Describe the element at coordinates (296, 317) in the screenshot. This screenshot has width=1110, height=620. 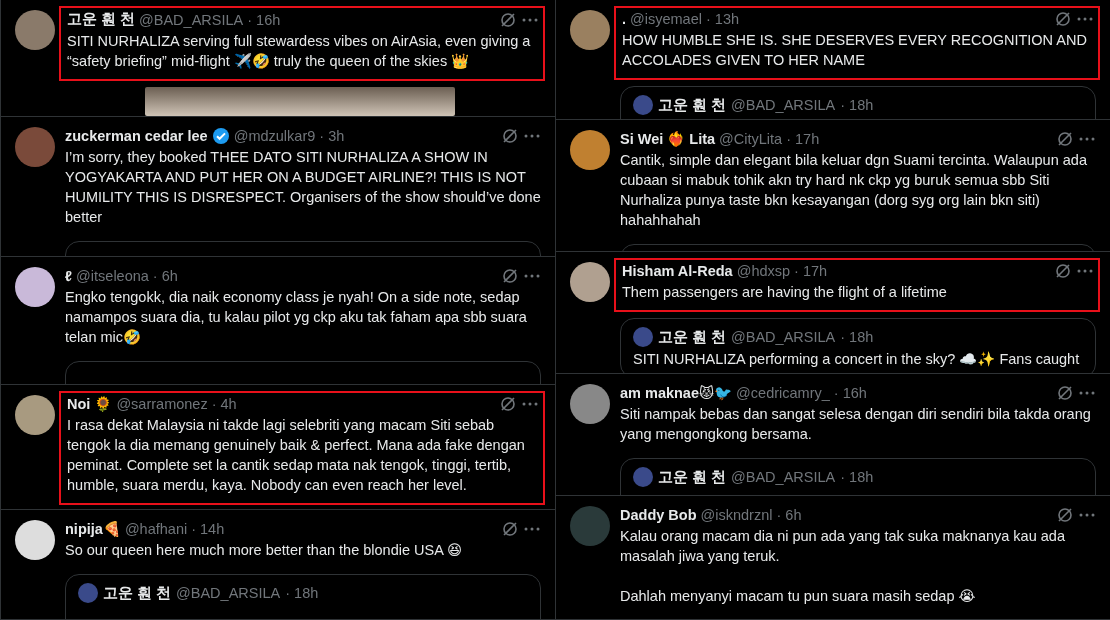
I see `post-text: Engko tengokk, dia naik economy class je nyah! On a side note, sedap namampos suara dia, tu kalau pilot yg ckp aku tak faham apa sbb suara telan mic🤣` at that location.